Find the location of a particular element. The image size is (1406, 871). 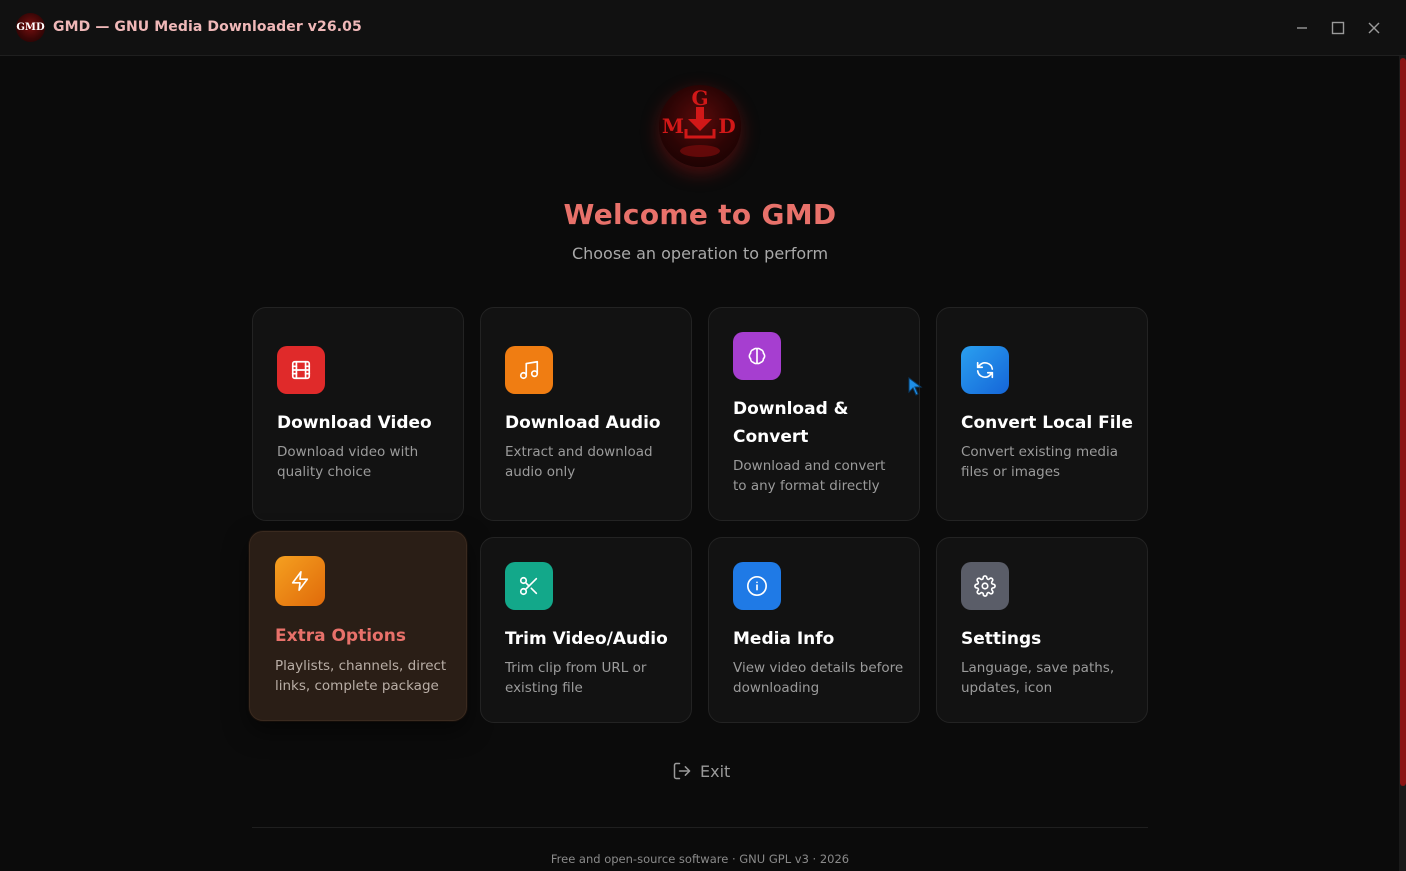

maximize-icon is located at coordinates (1338, 28).